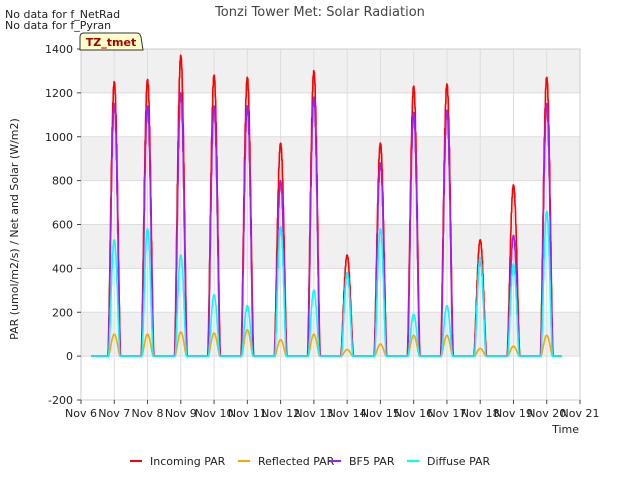  What do you see at coordinates (60, 400) in the screenshot?
I see `y-tick-label: -200` at bounding box center [60, 400].